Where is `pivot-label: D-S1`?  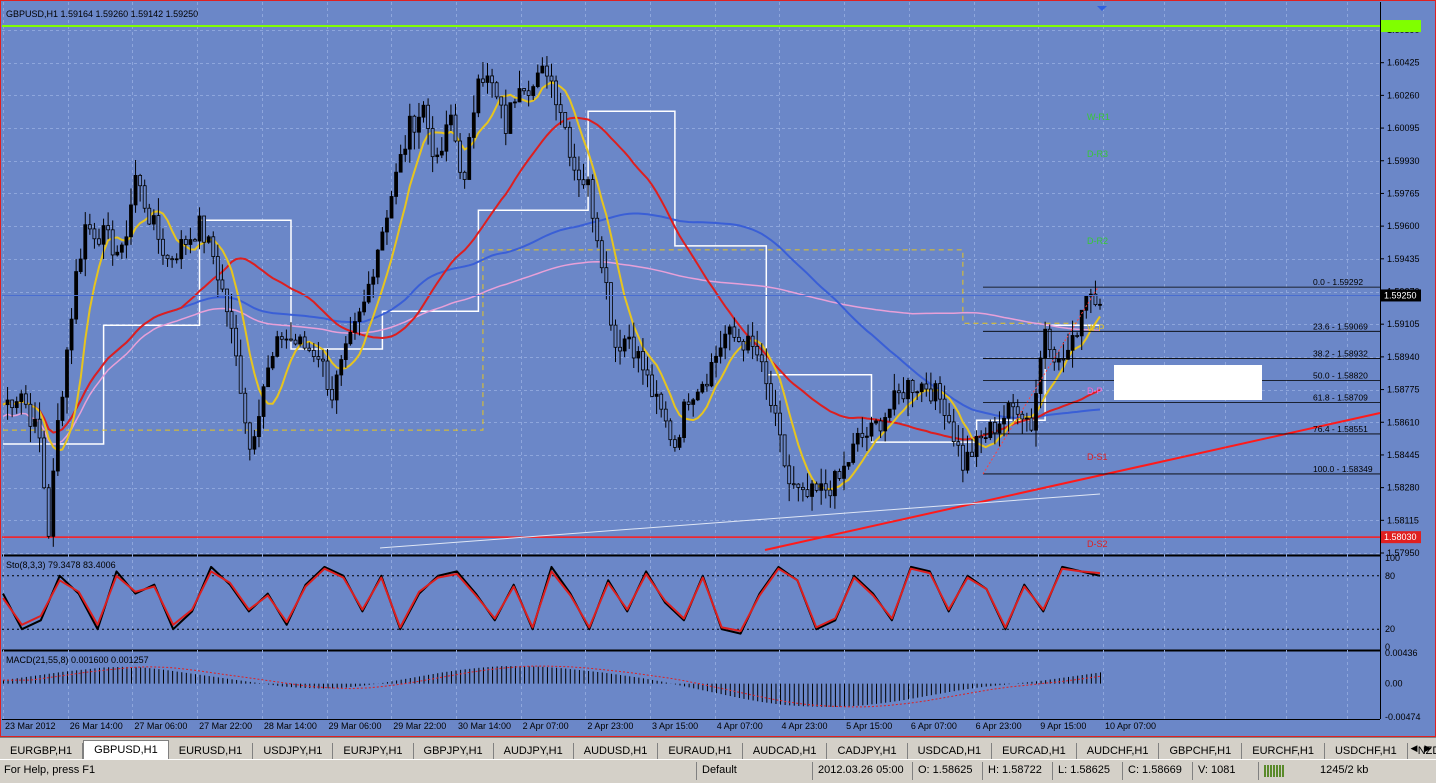 pivot-label: D-S1 is located at coordinates (1097, 457).